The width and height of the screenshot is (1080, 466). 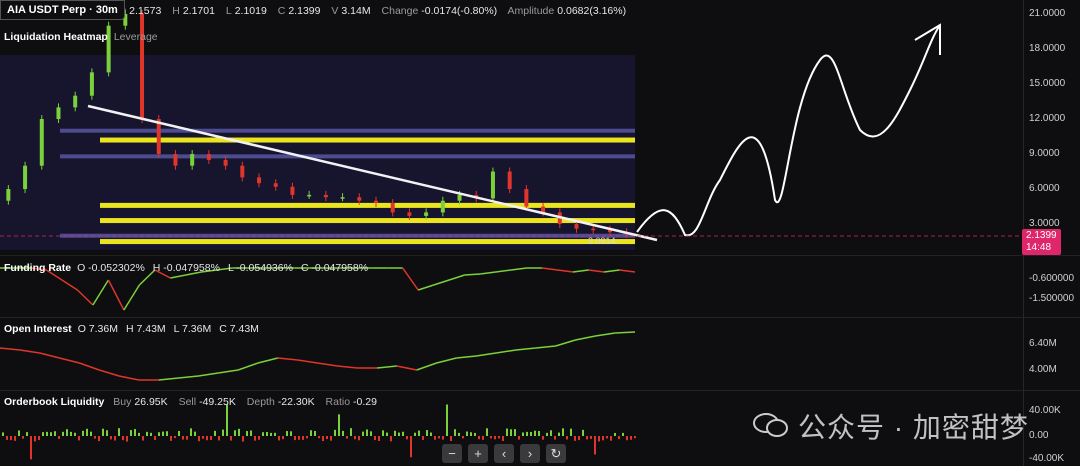 What do you see at coordinates (367, 140) in the screenshot?
I see `heat-band` at bounding box center [367, 140].